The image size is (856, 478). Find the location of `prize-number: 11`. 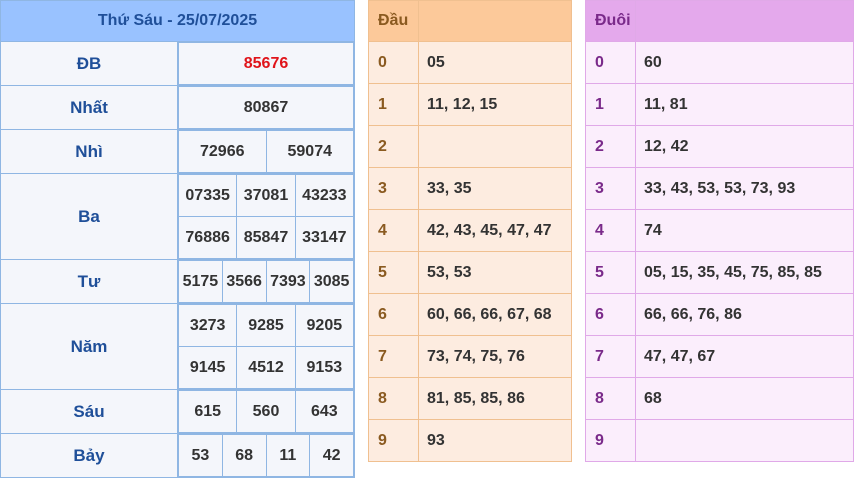

prize-number: 11 is located at coordinates (288, 455).